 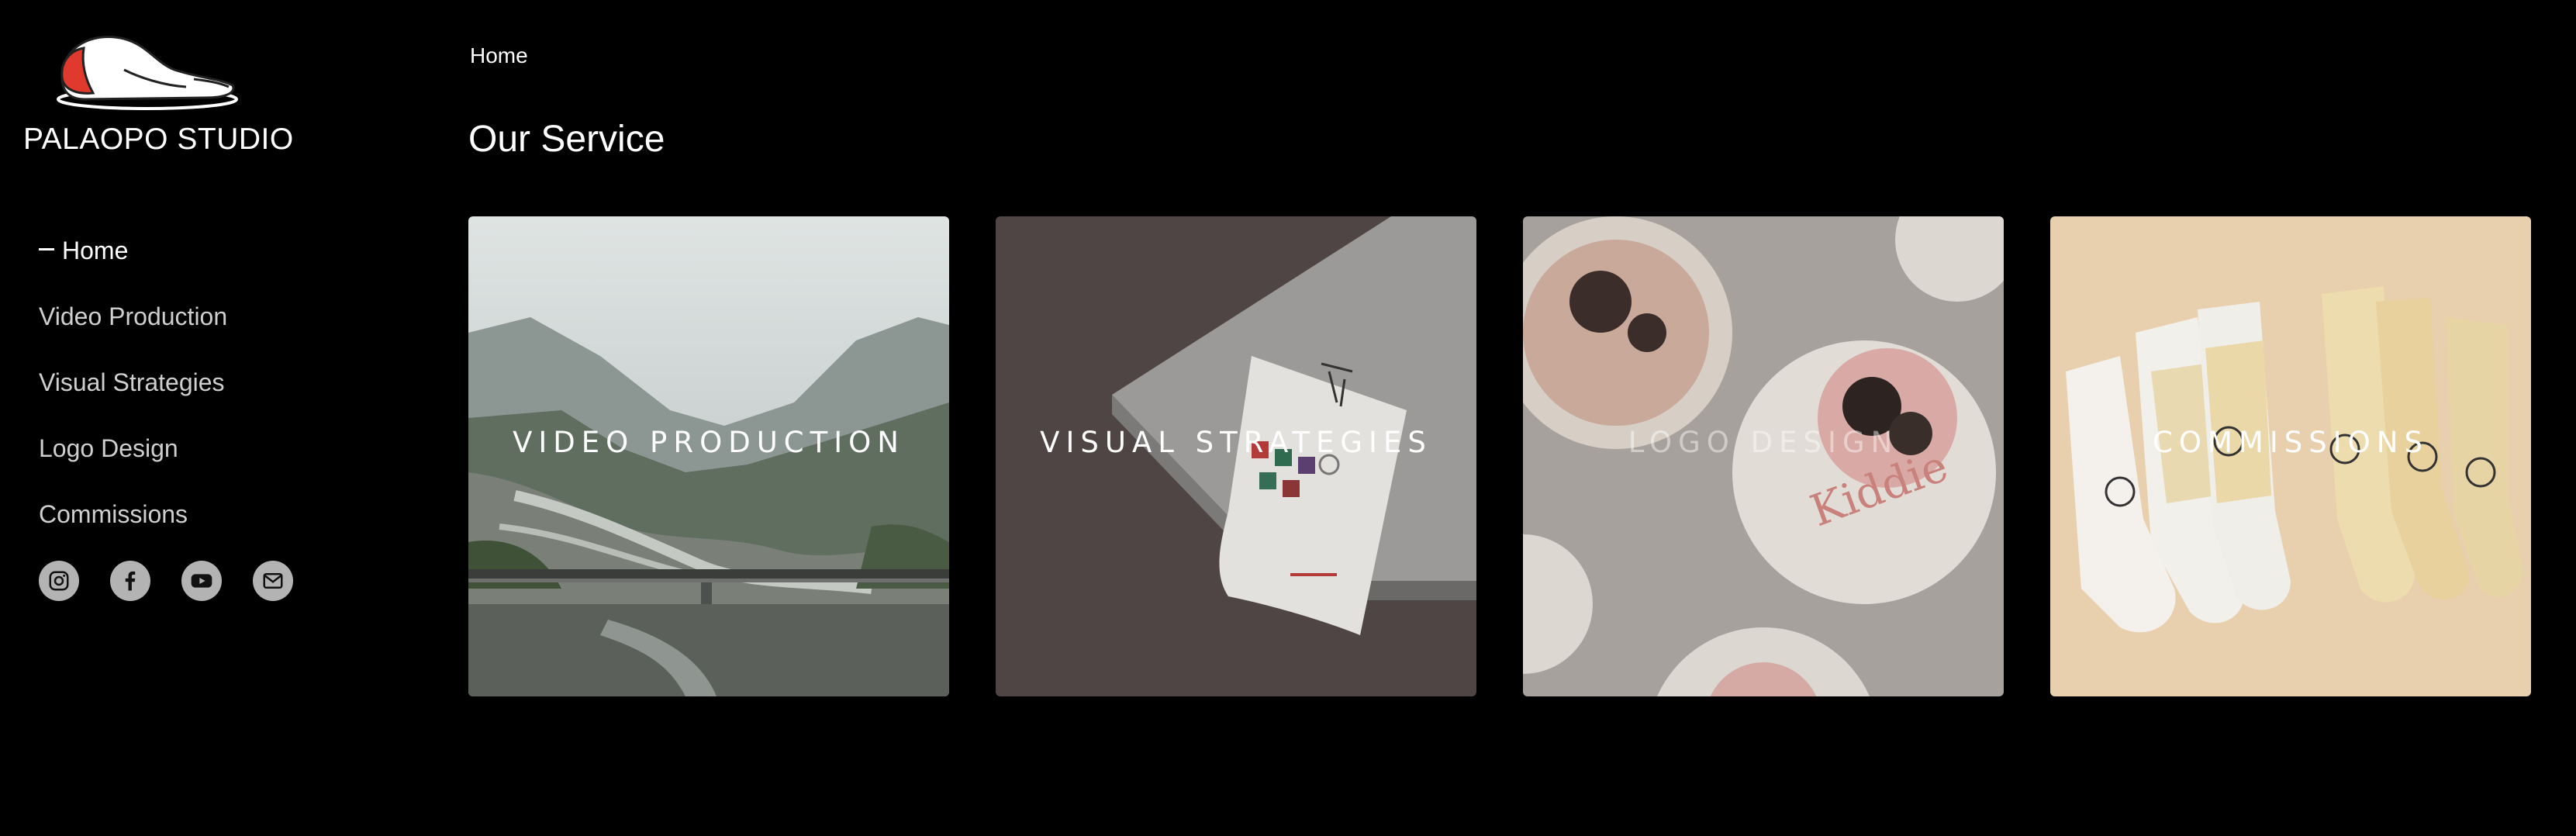 What do you see at coordinates (1236, 442) in the screenshot?
I see `card-label: VISUAL STRATEGIES` at bounding box center [1236, 442].